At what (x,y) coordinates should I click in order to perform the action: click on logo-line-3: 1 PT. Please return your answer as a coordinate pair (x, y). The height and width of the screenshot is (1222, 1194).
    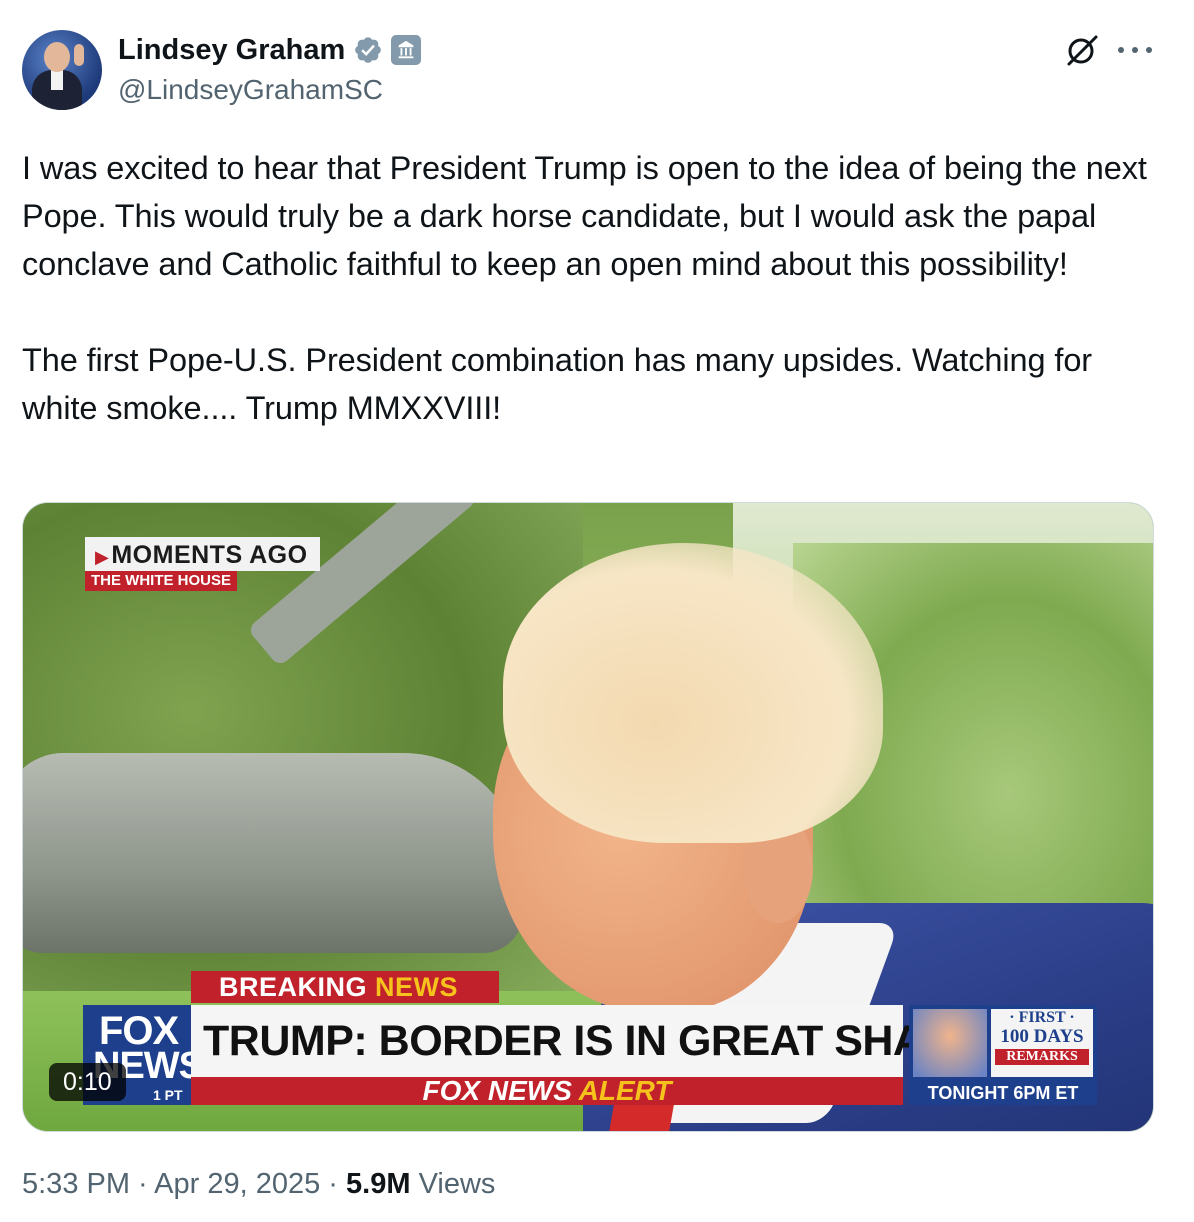
    Looking at the image, I should click on (168, 1095).